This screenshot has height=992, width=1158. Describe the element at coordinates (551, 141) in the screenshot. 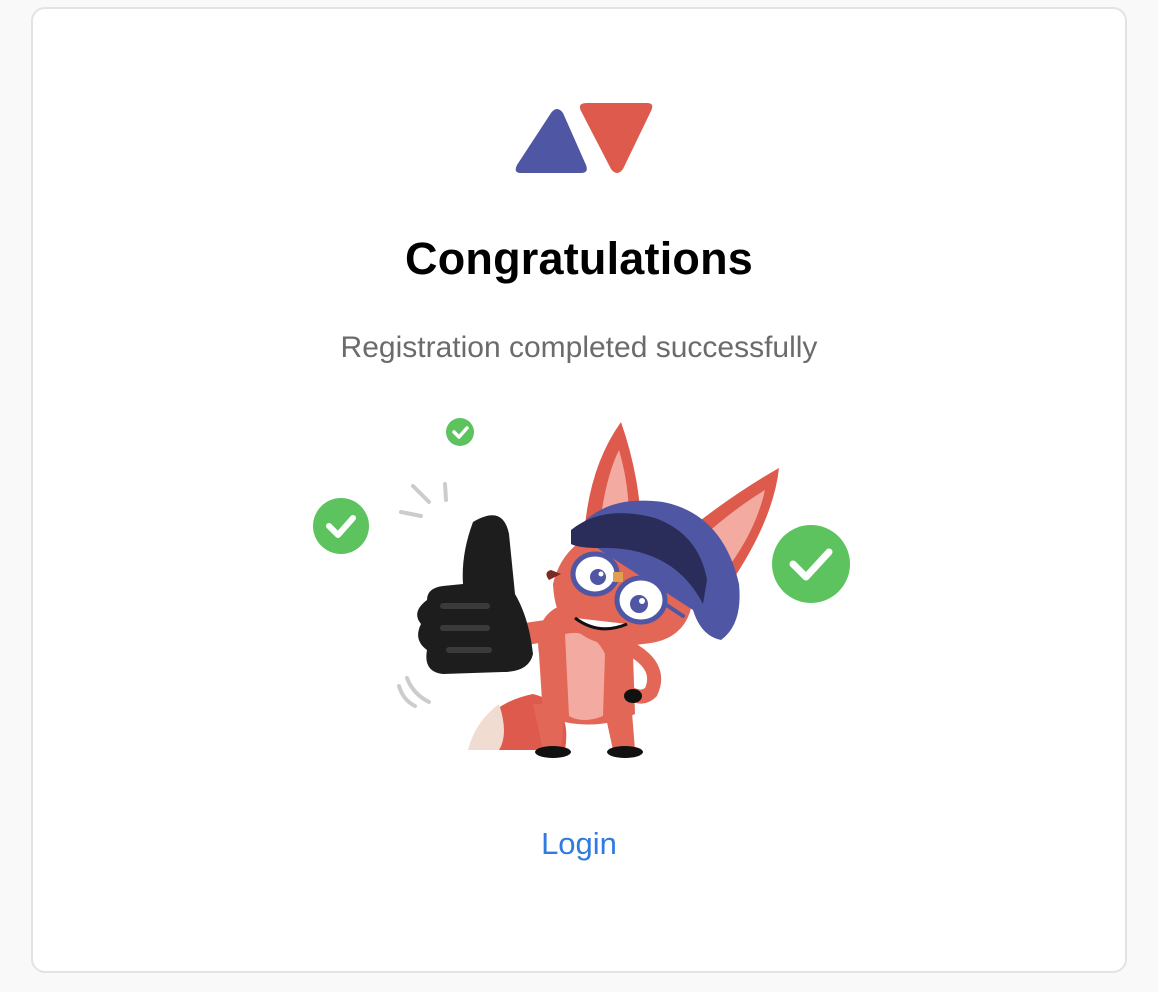

I see `logo-left-triangle` at that location.